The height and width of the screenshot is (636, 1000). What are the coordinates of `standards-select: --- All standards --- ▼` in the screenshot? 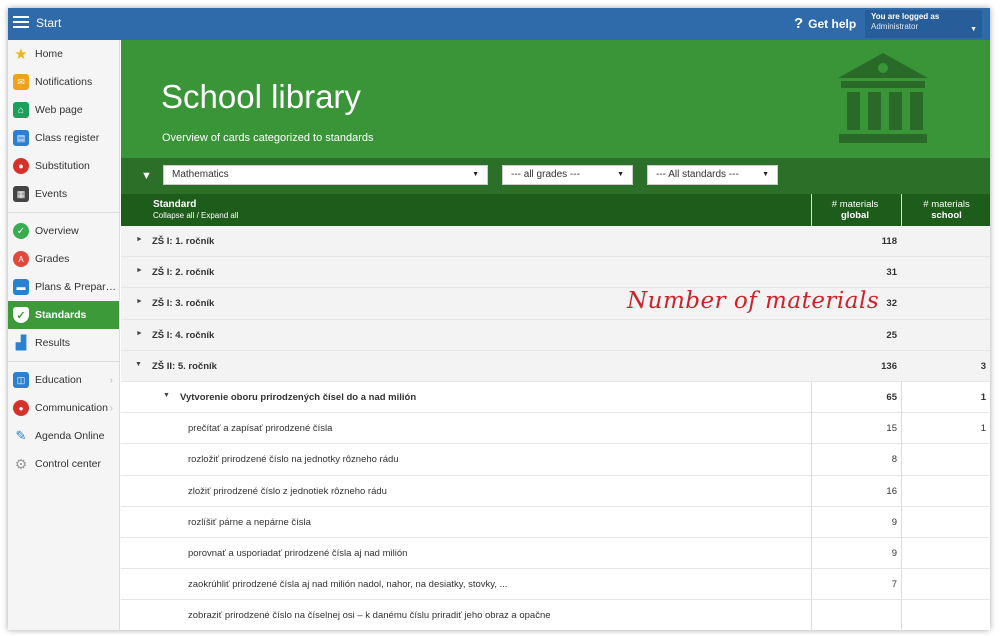 It's located at (712, 175).